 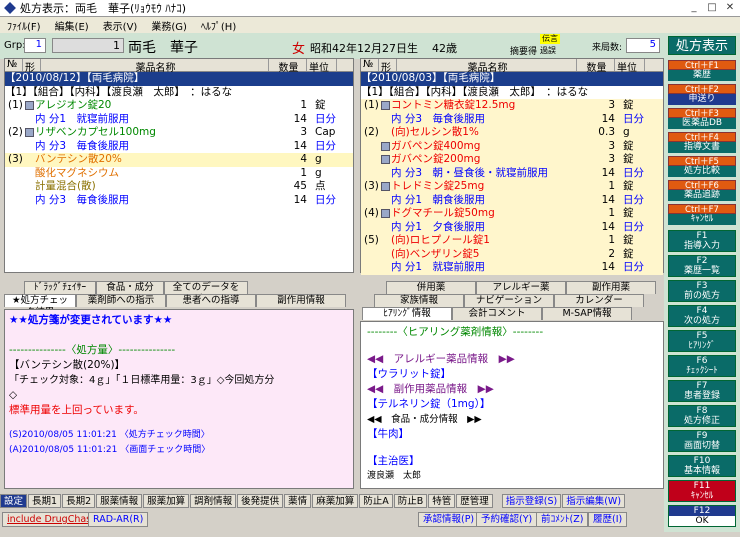 I want to click on tab-calendar: カレンダー, so click(x=599, y=300).